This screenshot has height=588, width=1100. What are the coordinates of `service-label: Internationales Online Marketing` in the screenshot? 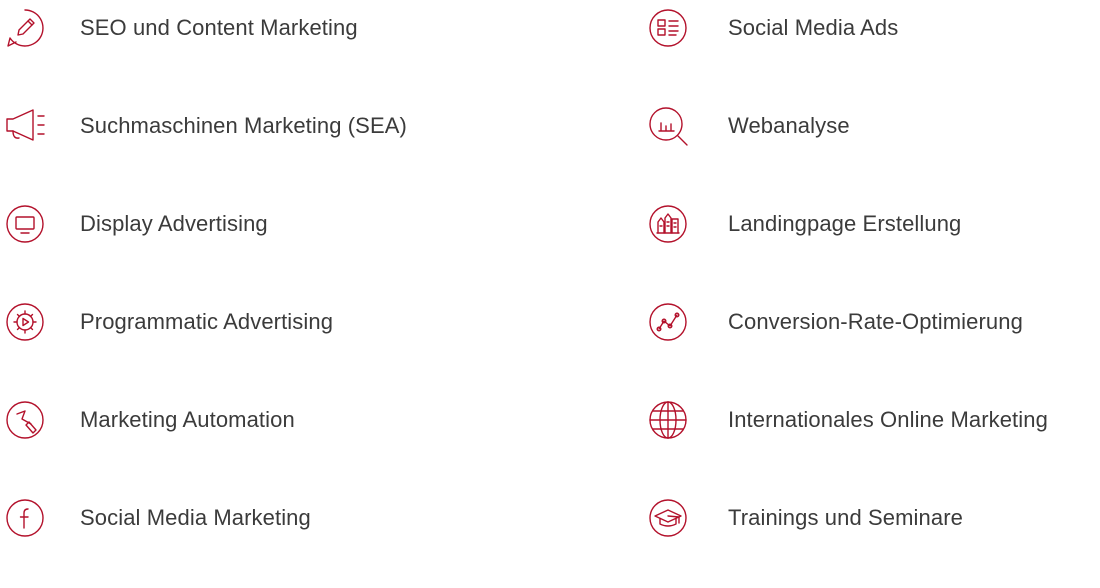 It's located at (888, 419).